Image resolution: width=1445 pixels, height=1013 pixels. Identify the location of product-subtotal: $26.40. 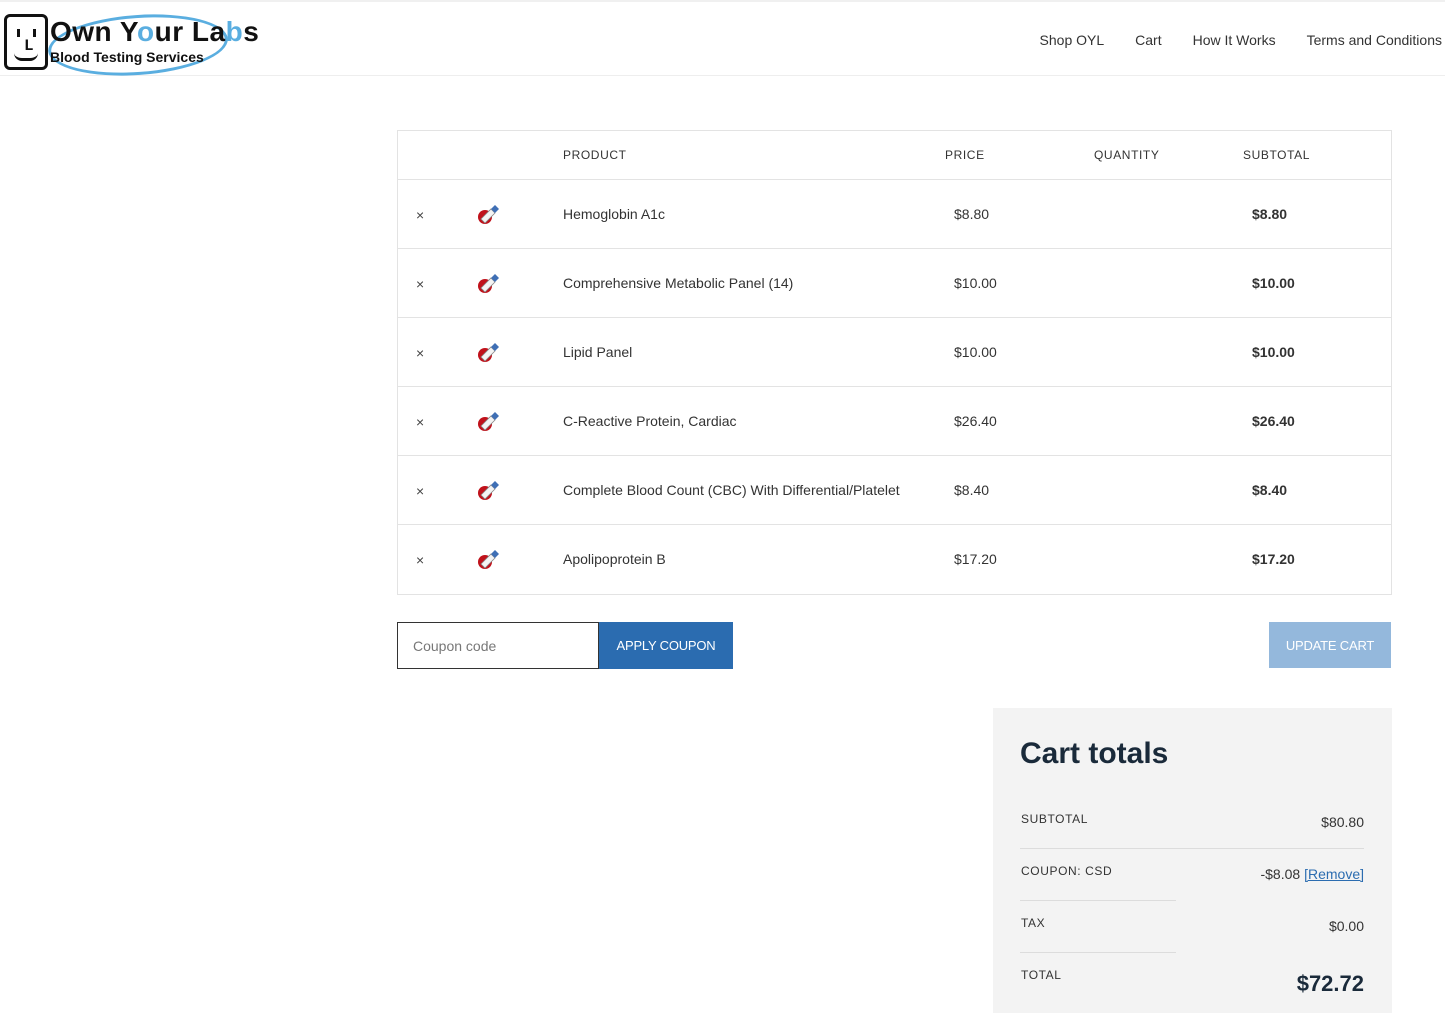
(1273, 421).